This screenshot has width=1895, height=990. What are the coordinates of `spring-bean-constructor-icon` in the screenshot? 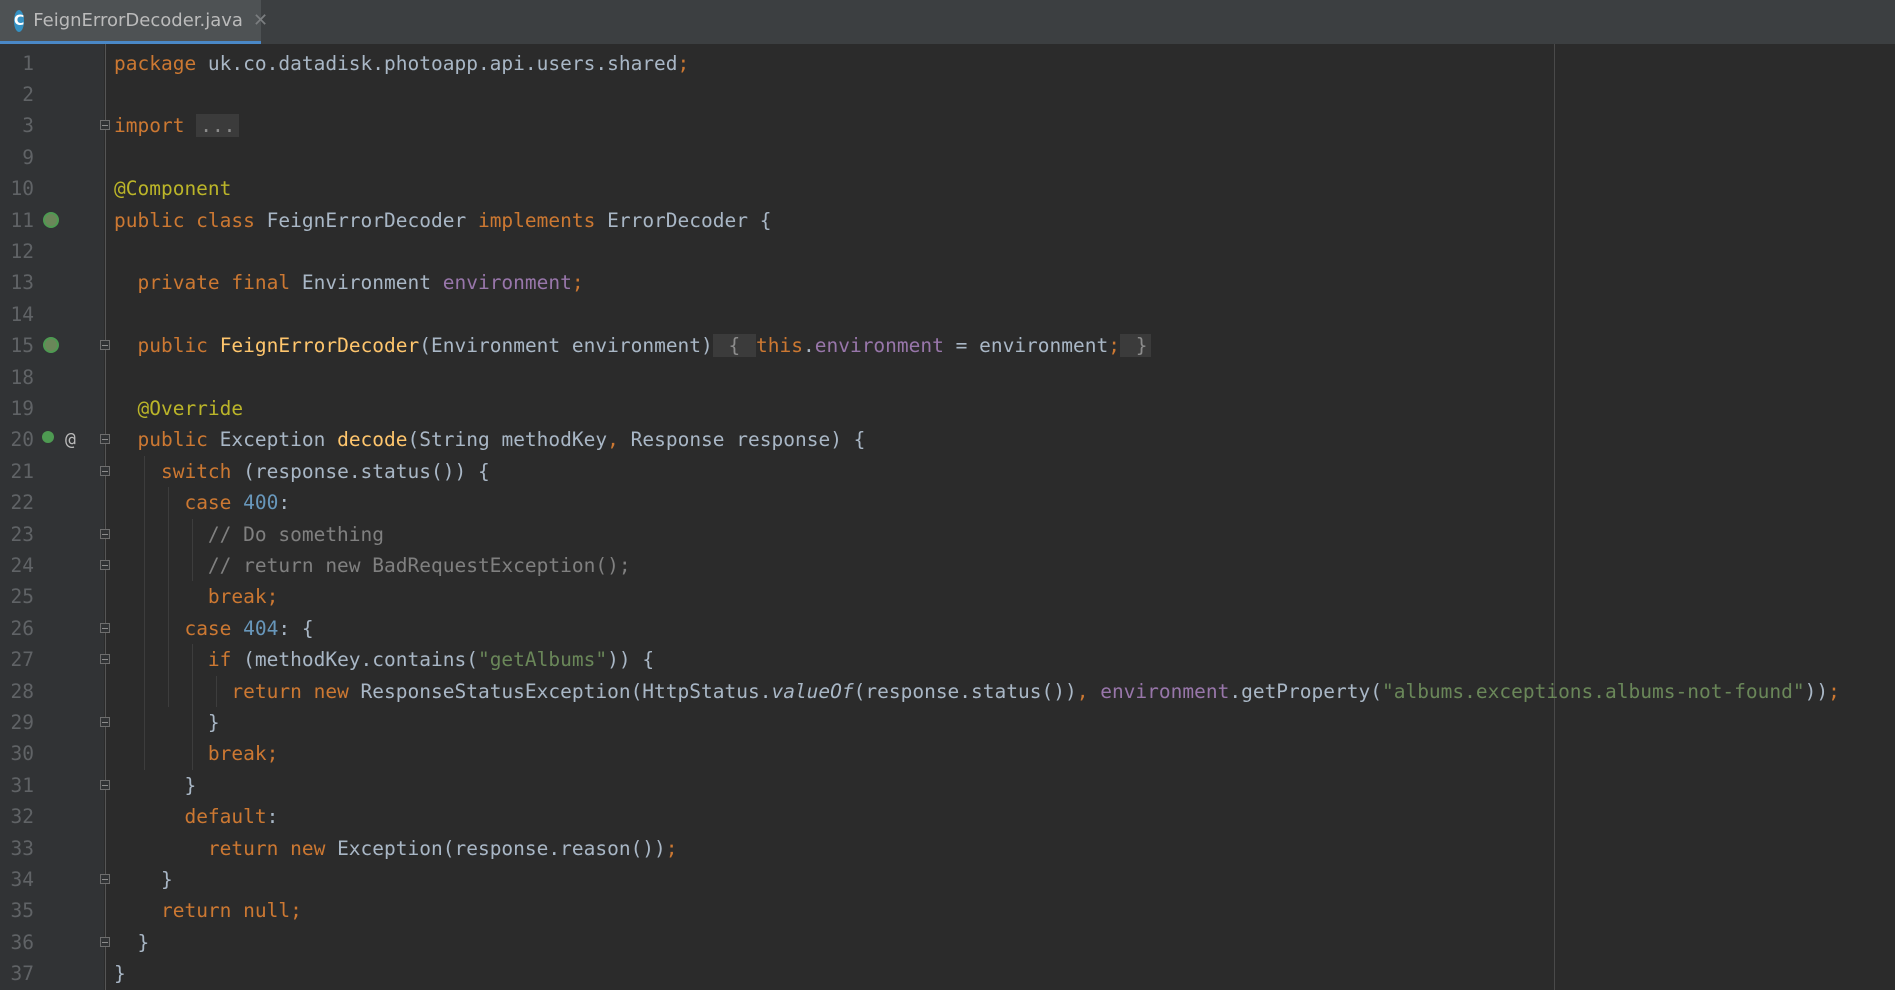 It's located at (51, 345).